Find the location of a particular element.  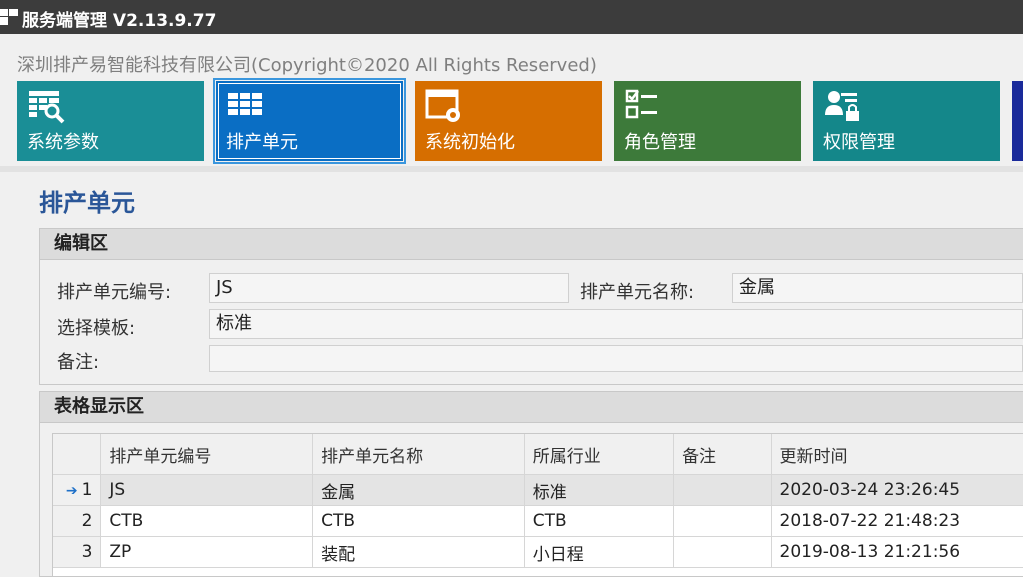

column-header-name: 排产单元名称 is located at coordinates (418, 454).